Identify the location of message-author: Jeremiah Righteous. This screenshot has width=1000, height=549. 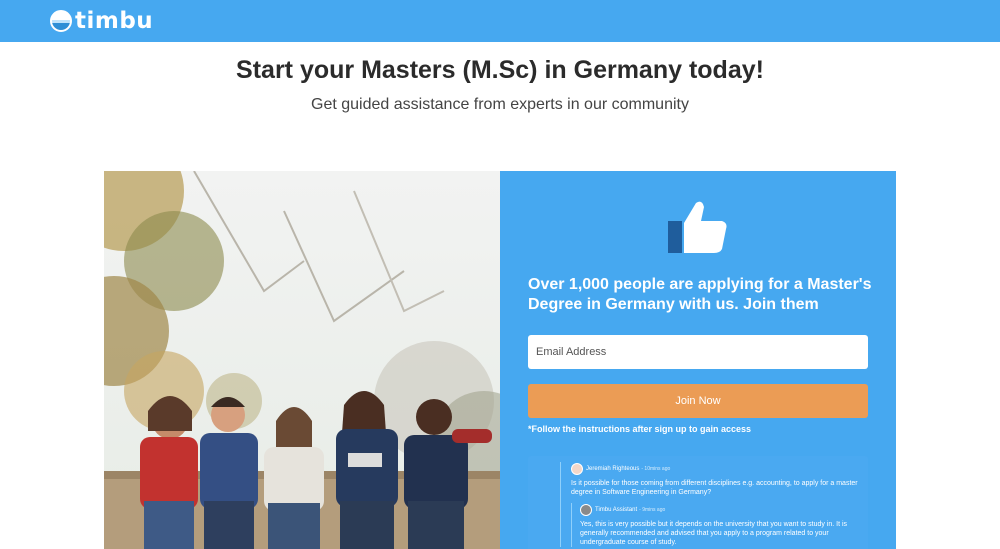
(613, 469).